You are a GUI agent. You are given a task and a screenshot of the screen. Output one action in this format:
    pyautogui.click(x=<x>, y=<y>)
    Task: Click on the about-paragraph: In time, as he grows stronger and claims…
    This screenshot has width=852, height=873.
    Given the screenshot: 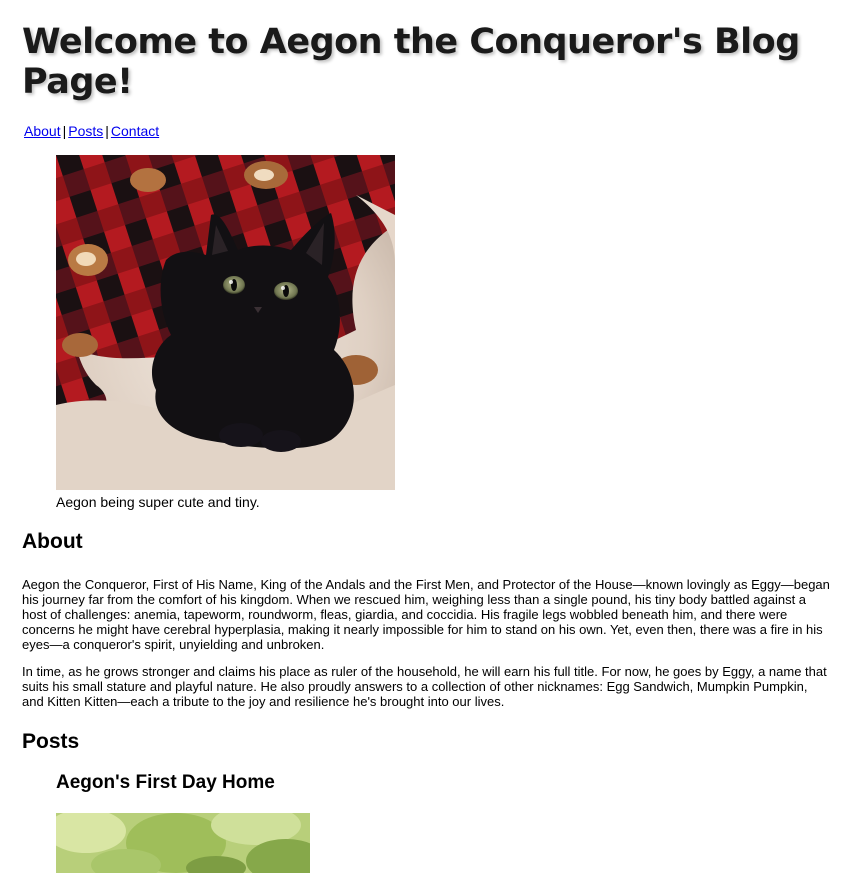 What is the action you would take?
    pyautogui.click(x=424, y=686)
    